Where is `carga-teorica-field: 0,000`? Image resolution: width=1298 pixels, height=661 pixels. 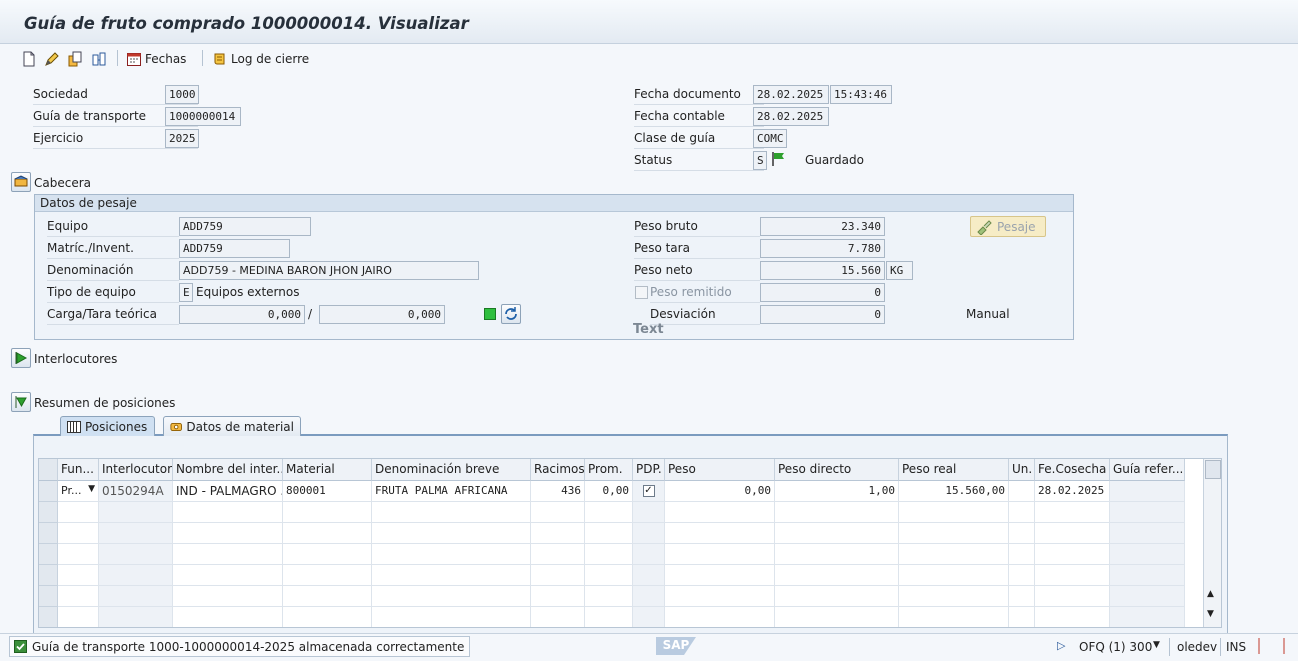
carga-teorica-field: 0,000 is located at coordinates (242, 314).